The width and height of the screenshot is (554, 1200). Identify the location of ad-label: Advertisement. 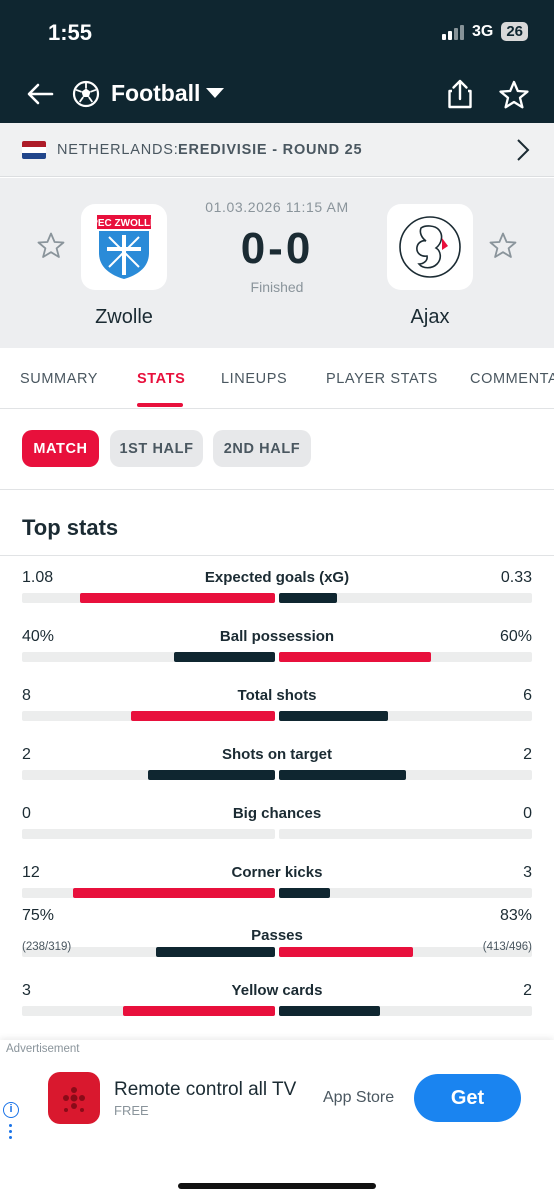
(43, 1049).